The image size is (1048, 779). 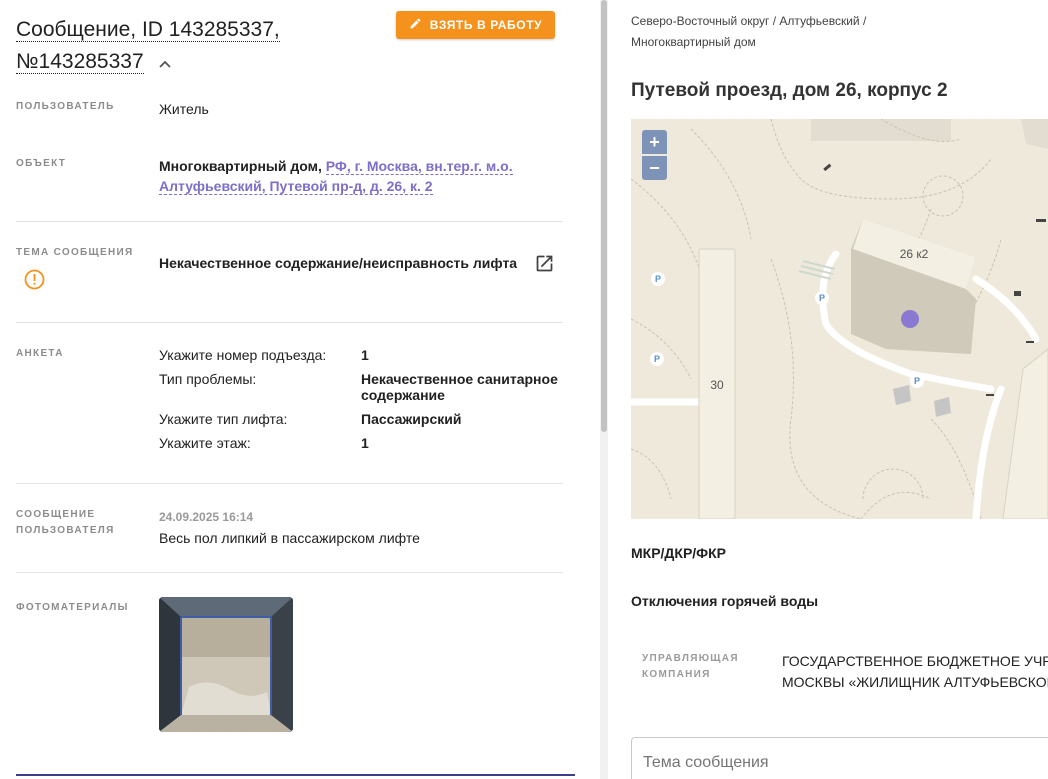 I want to click on object-label: ОБЪЕКТ, so click(x=41, y=163).